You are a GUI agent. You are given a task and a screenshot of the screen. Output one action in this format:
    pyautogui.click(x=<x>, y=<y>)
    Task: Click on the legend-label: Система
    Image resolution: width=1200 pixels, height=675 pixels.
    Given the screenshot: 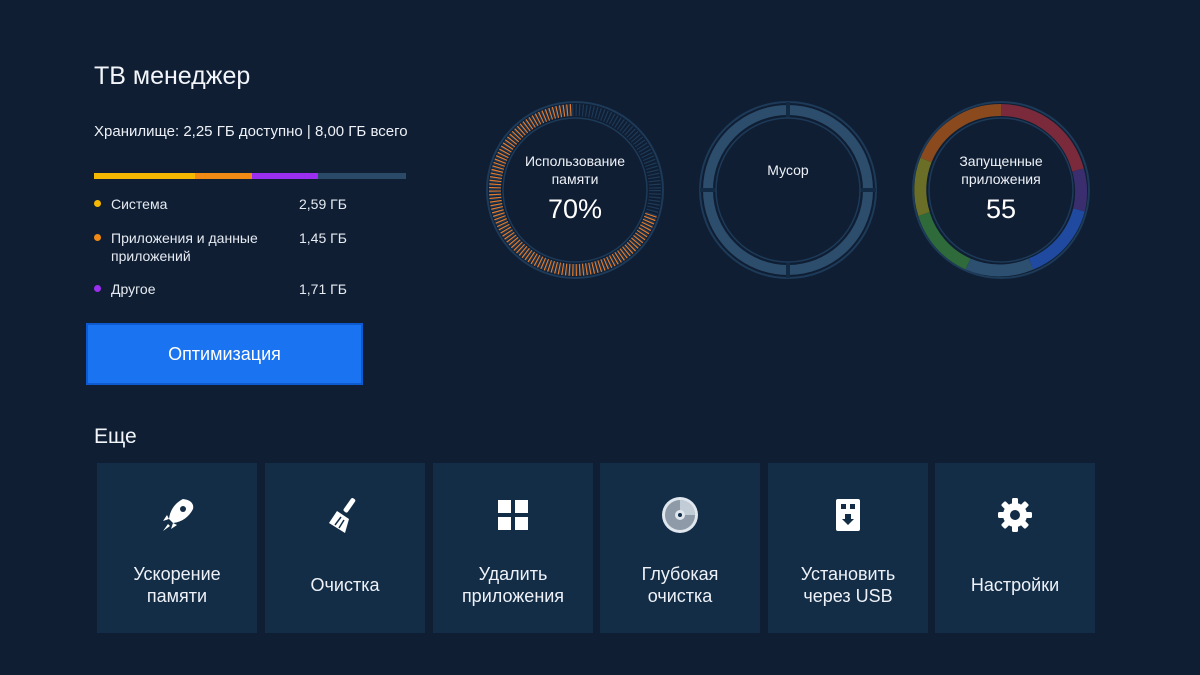 What is the action you would take?
    pyautogui.click(x=139, y=204)
    